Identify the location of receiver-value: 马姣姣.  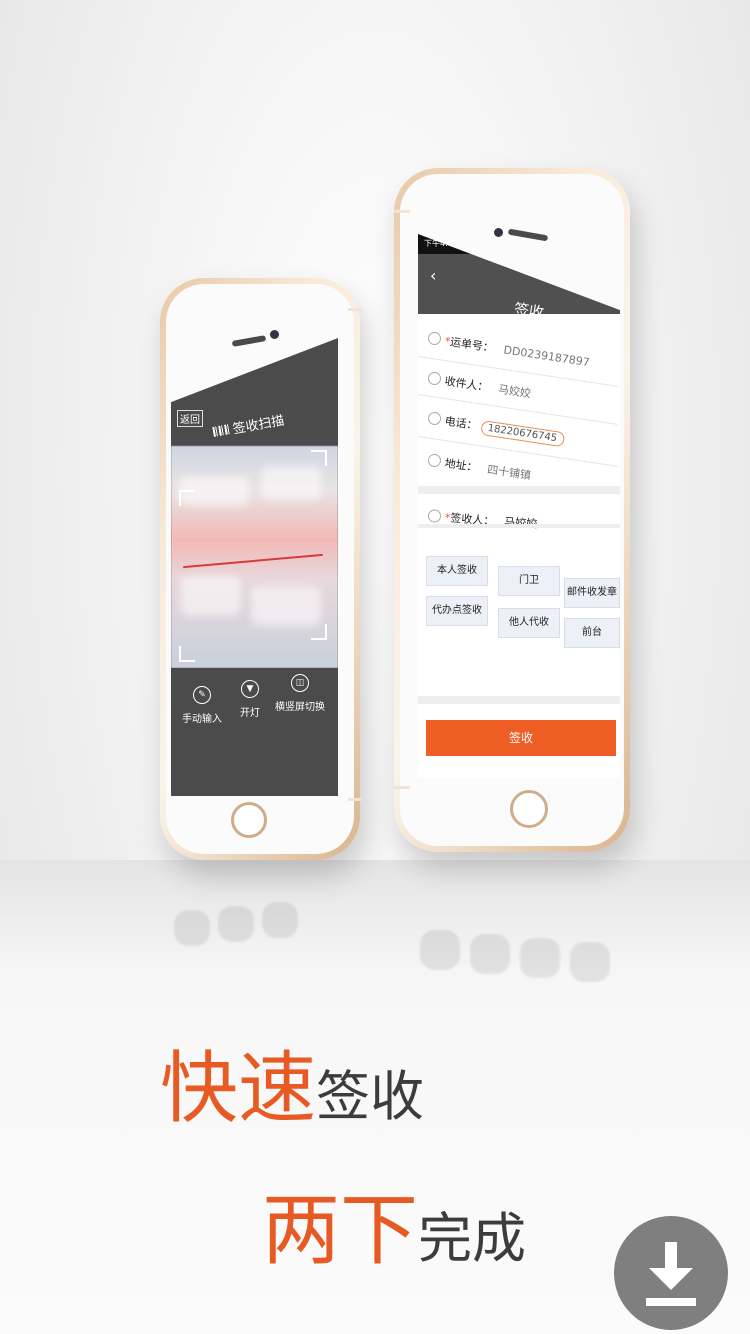
(514, 391).